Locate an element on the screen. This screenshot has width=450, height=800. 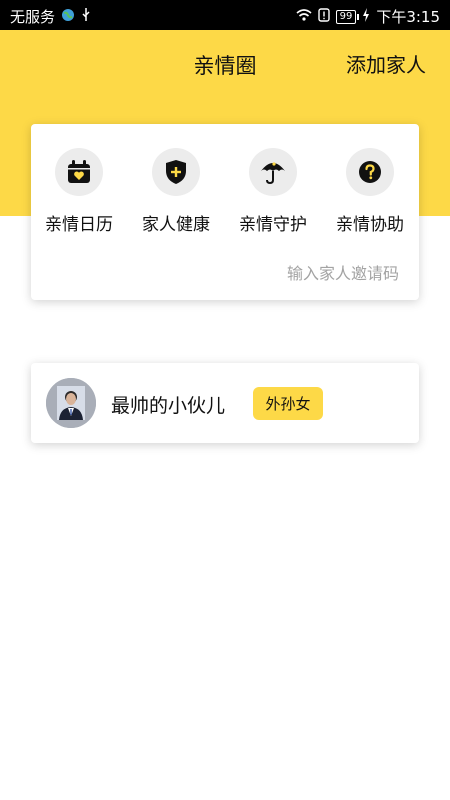
status-right: 99 下午3:15 is located at coordinates (368, 16).